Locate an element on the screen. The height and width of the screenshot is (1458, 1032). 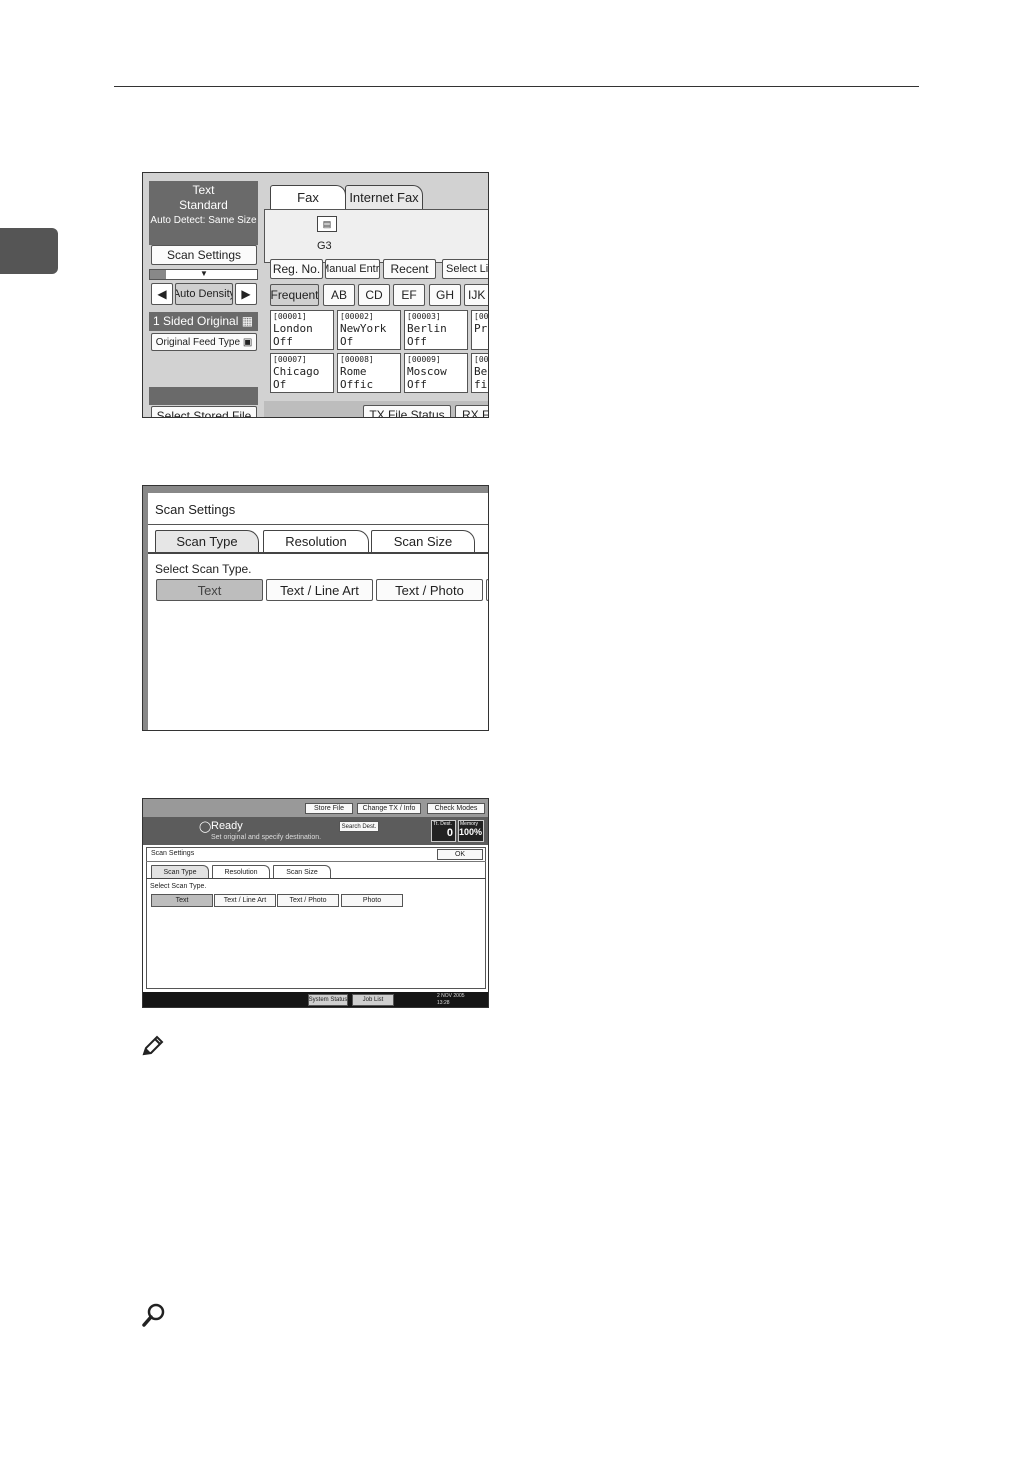
status-text: Ready is located at coordinates (227, 826).